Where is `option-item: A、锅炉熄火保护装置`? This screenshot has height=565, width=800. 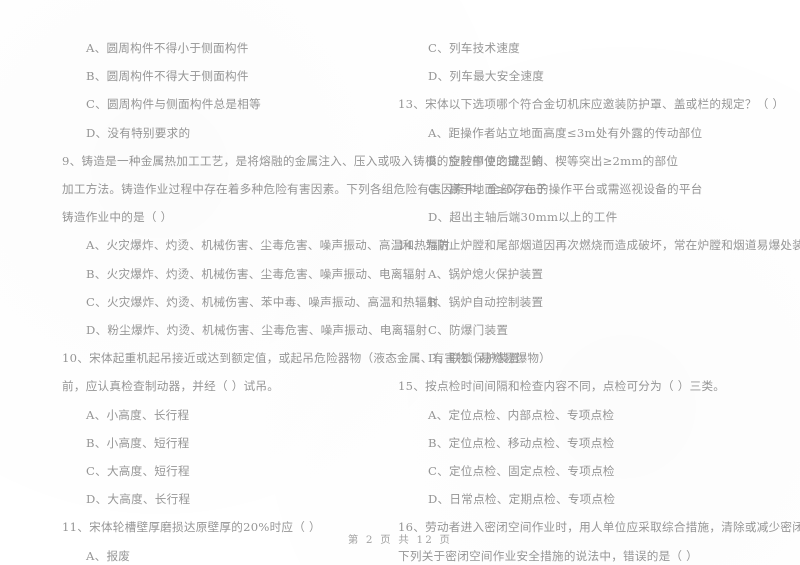 option-item: A、锅炉熄火保护装置 is located at coordinates (568, 274).